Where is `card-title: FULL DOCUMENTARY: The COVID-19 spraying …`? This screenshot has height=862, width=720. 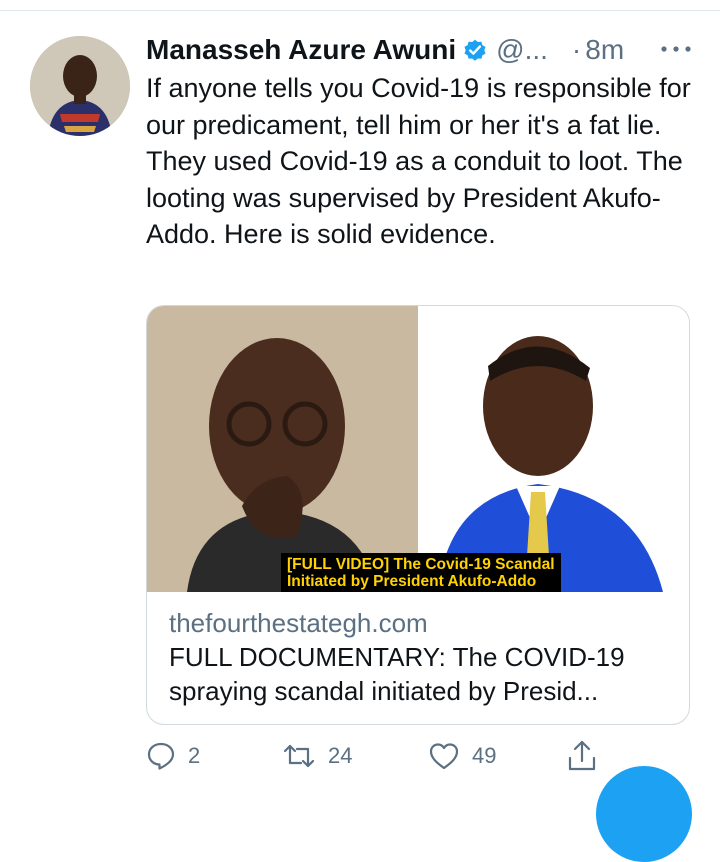
card-title: FULL DOCUMENTARY: The COVID-19 spraying … is located at coordinates (397, 674).